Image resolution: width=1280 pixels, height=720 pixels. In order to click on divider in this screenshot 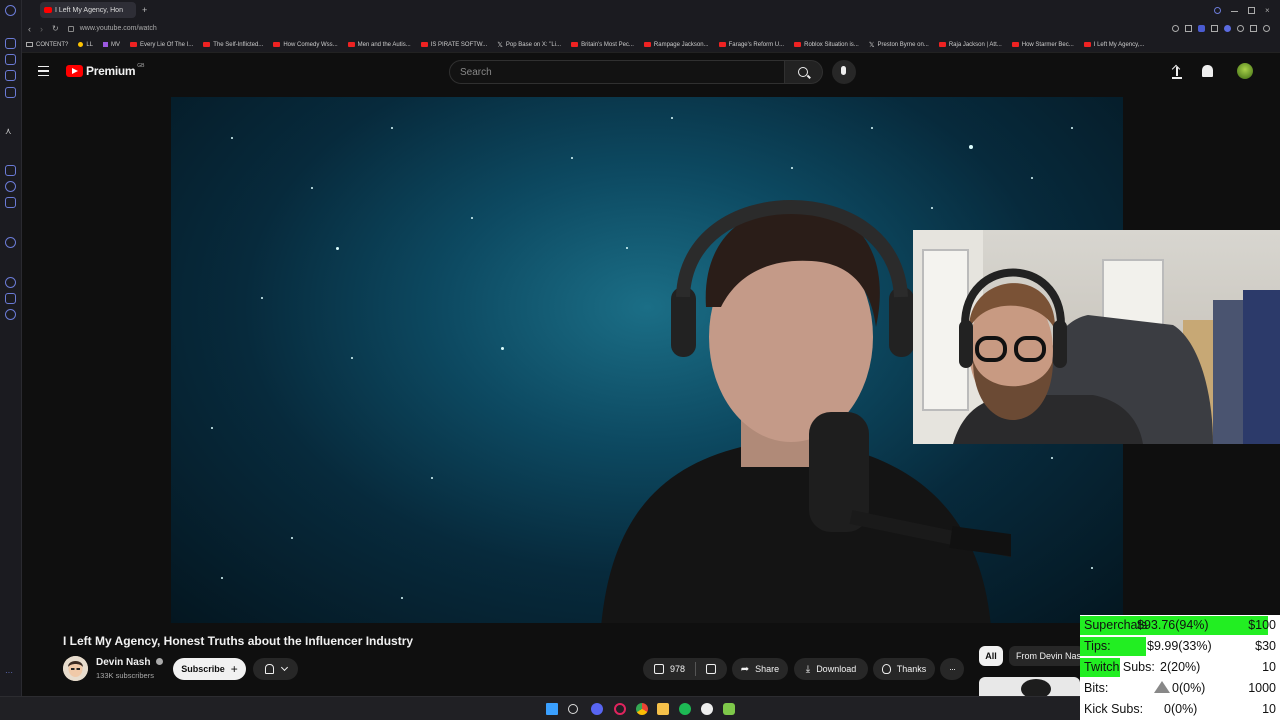, I will do `click(696, 669)`.